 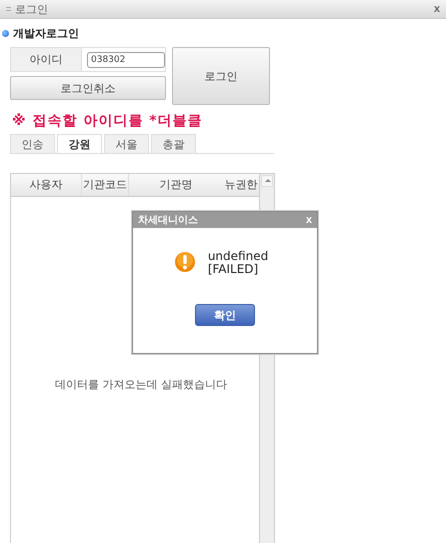 I want to click on dialog-title: 차세대니이스, so click(x=168, y=220).